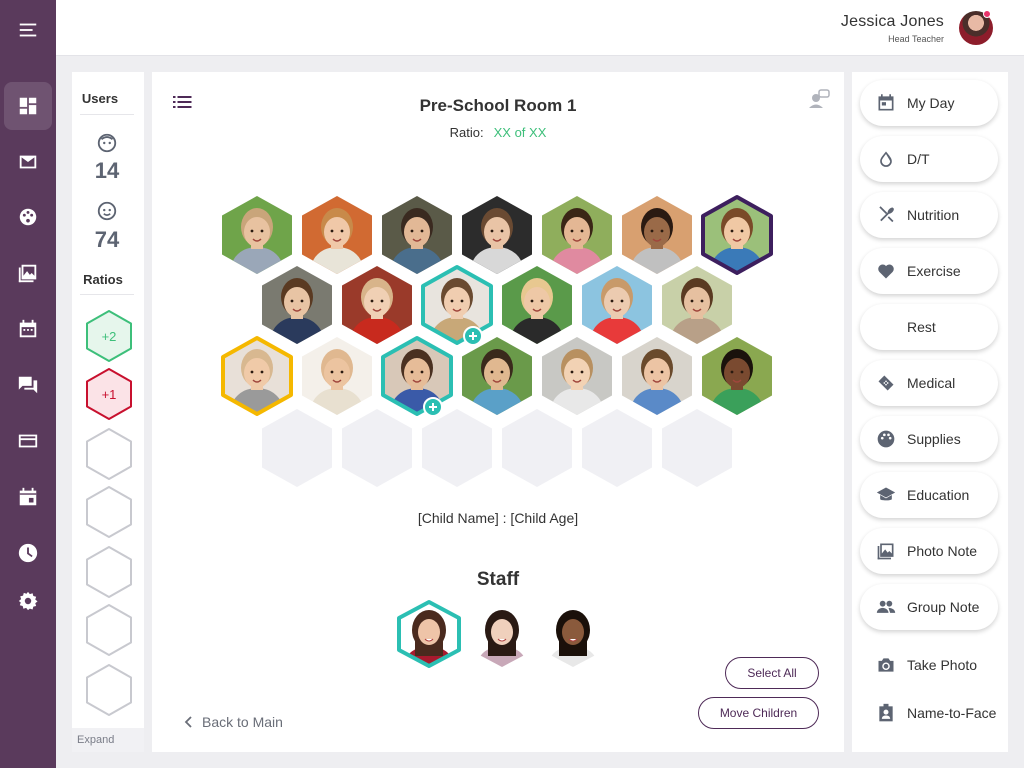 The height and width of the screenshot is (768, 1024). Describe the element at coordinates (943, 607) in the screenshot. I see `action-label: Group Note` at that location.